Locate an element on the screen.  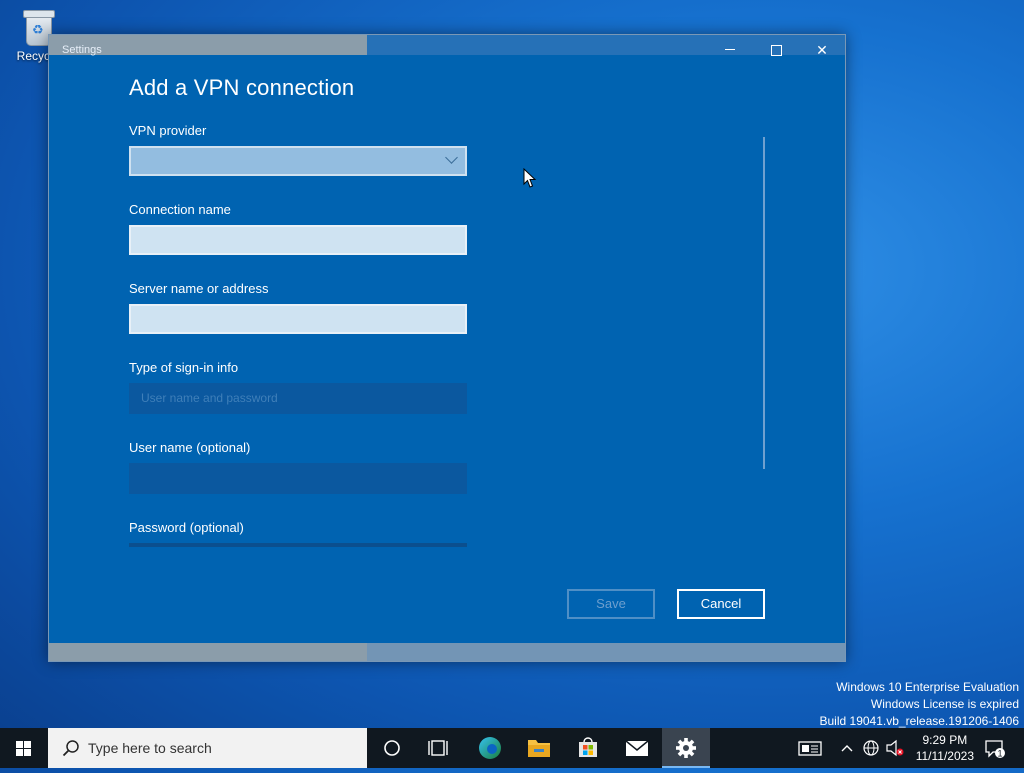
notification-icon: 1 is located at coordinates (995, 749).